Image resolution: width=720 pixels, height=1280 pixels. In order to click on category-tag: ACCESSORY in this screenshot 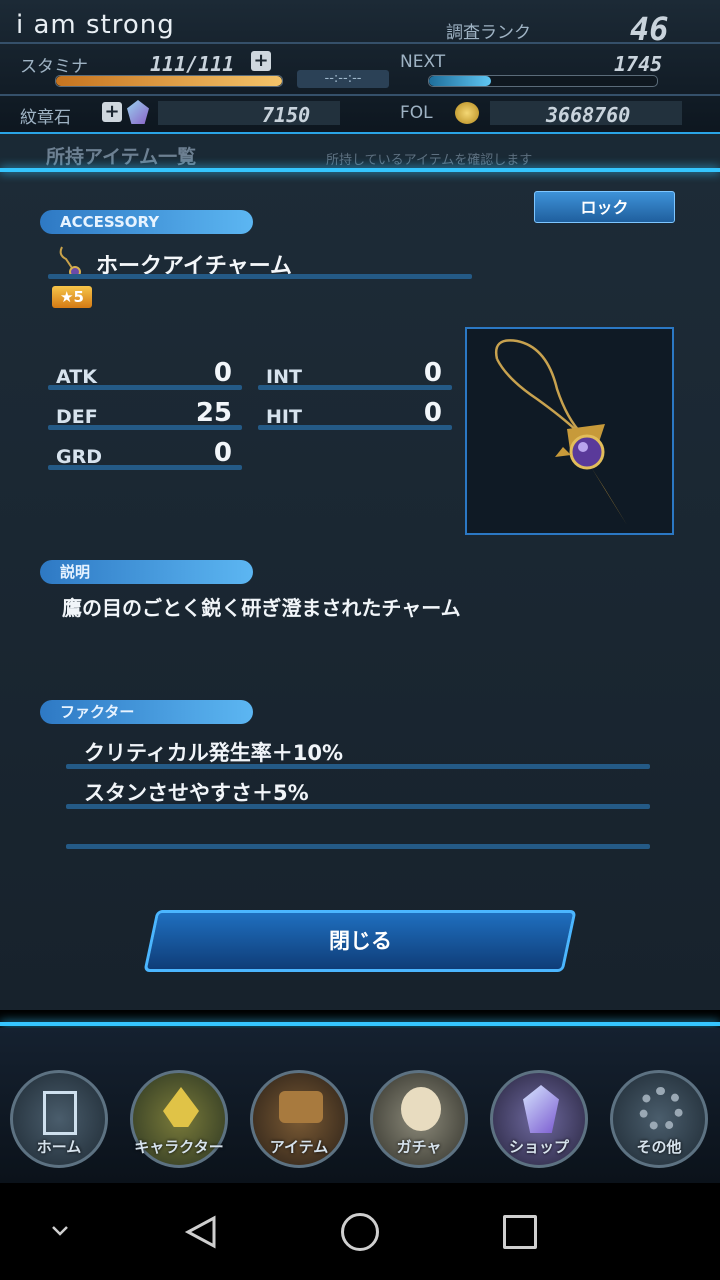, I will do `click(146, 222)`.